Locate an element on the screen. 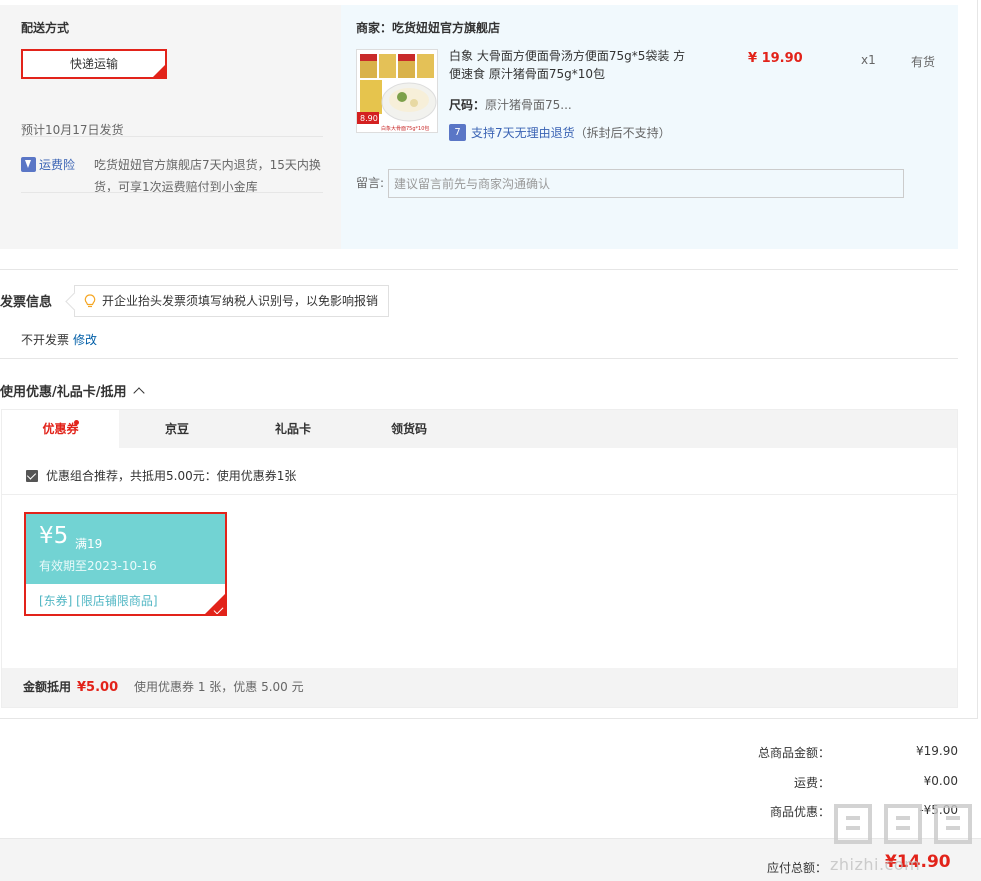 This screenshot has height=881, width=981. discount-label: 商品优惠： is located at coordinates (799, 812).